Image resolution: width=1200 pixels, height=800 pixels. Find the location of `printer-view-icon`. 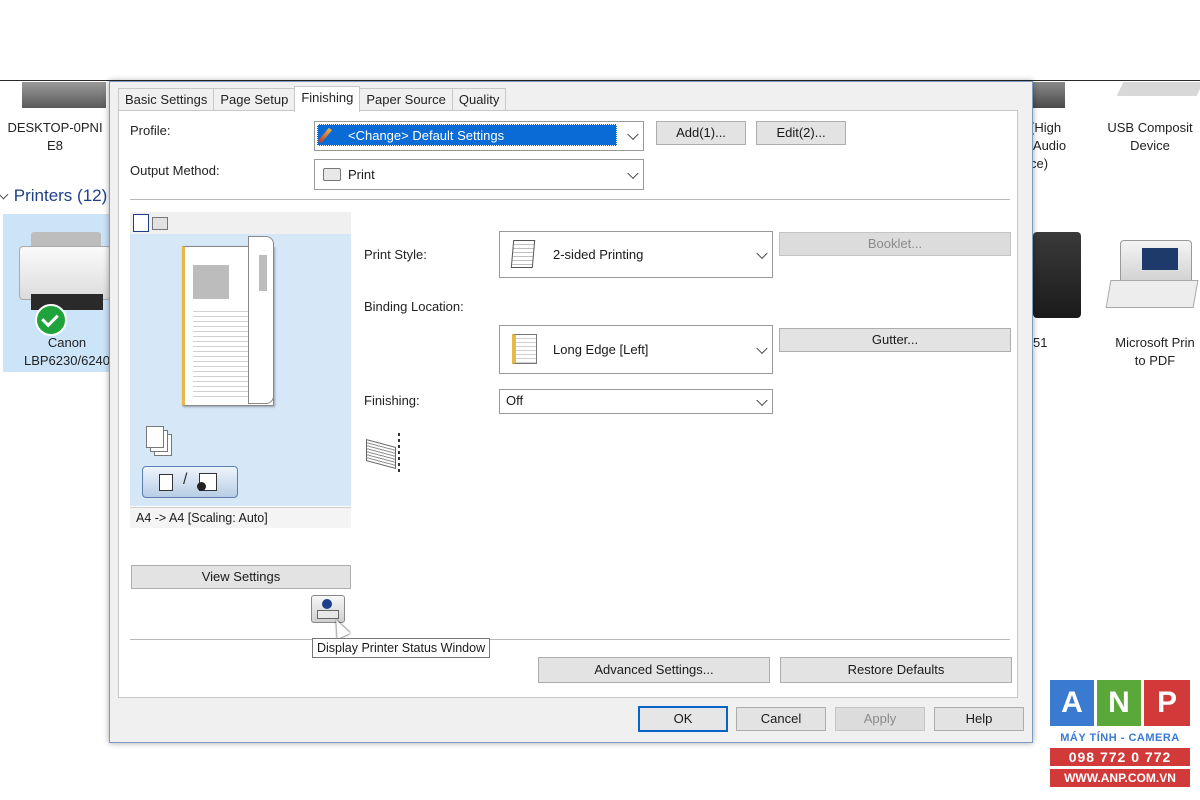

printer-view-icon is located at coordinates (160, 223).